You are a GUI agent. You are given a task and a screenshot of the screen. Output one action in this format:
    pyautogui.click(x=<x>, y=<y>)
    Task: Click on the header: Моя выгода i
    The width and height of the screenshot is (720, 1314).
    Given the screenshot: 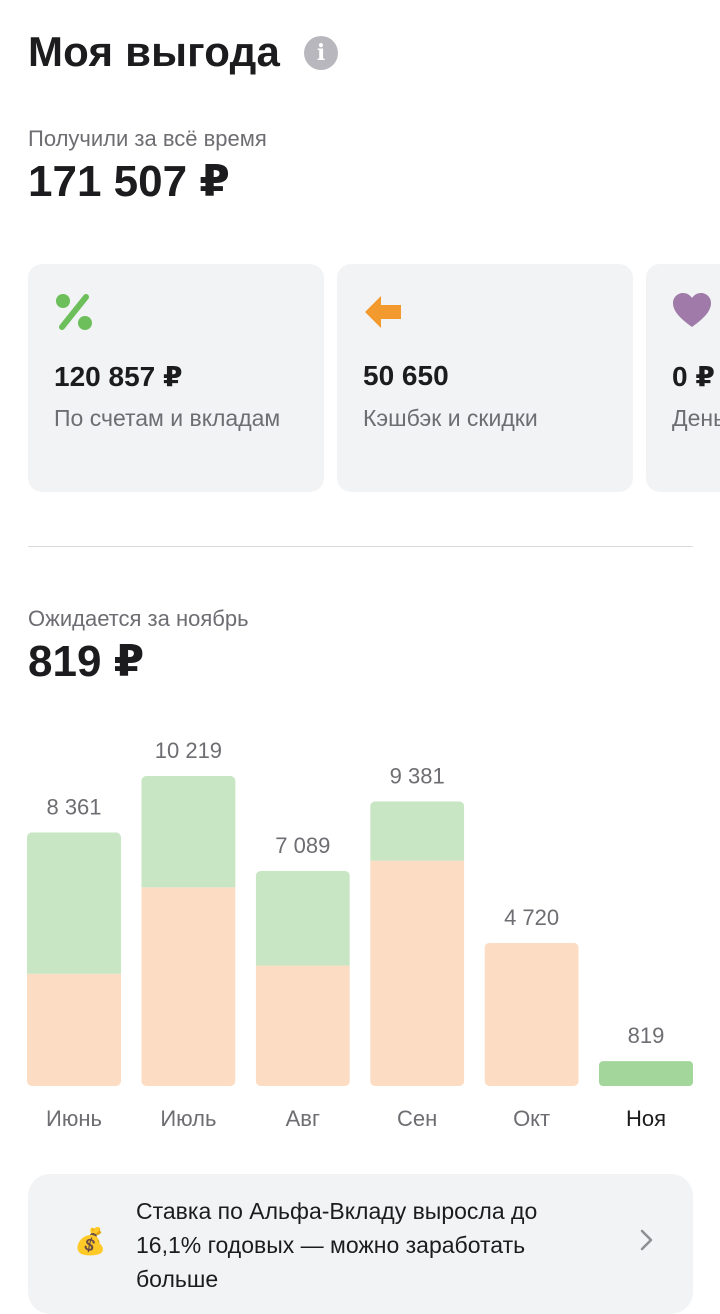 What is the action you would take?
    pyautogui.click(x=183, y=52)
    